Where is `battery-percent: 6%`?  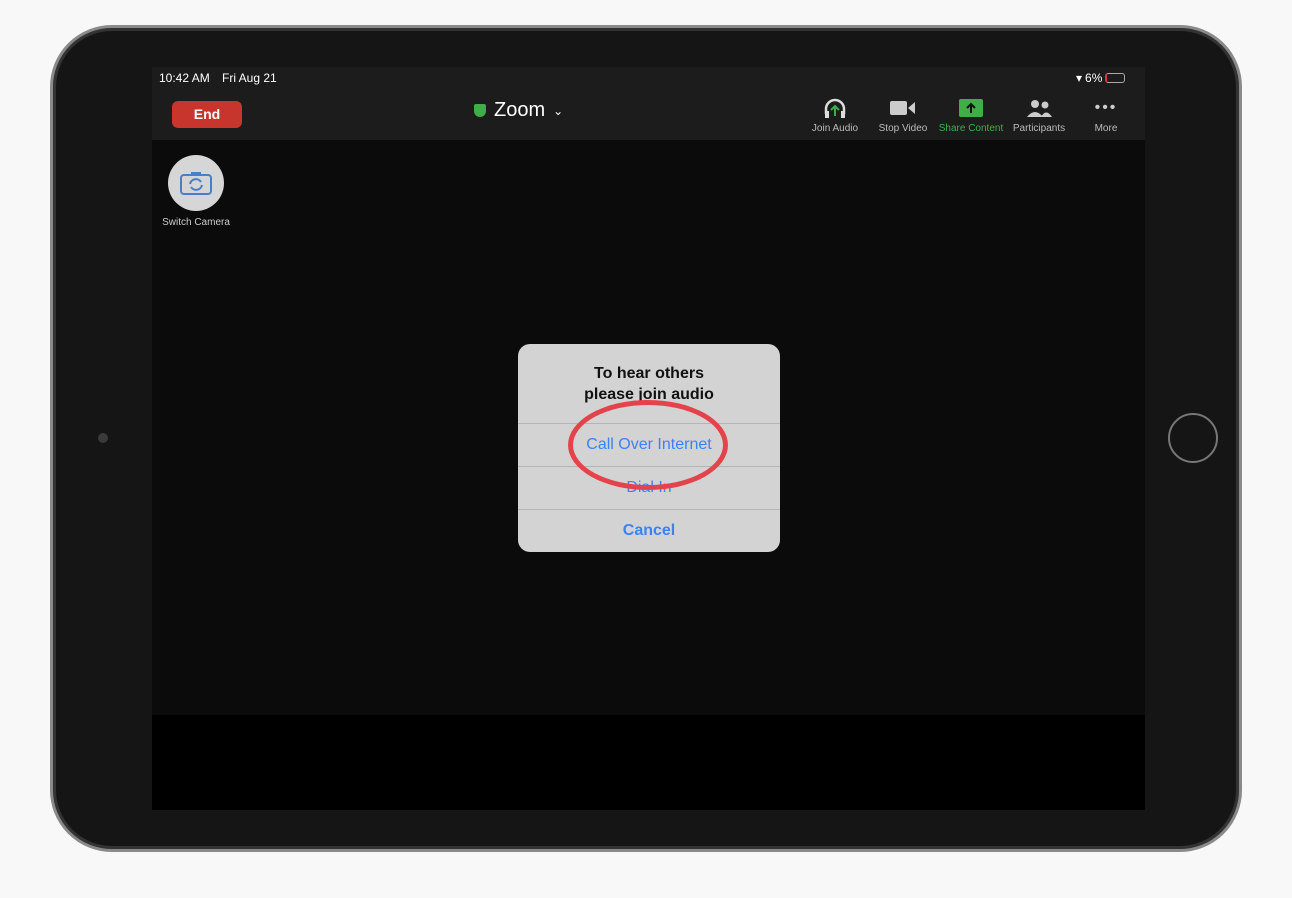
battery-percent: 6% is located at coordinates (1094, 78).